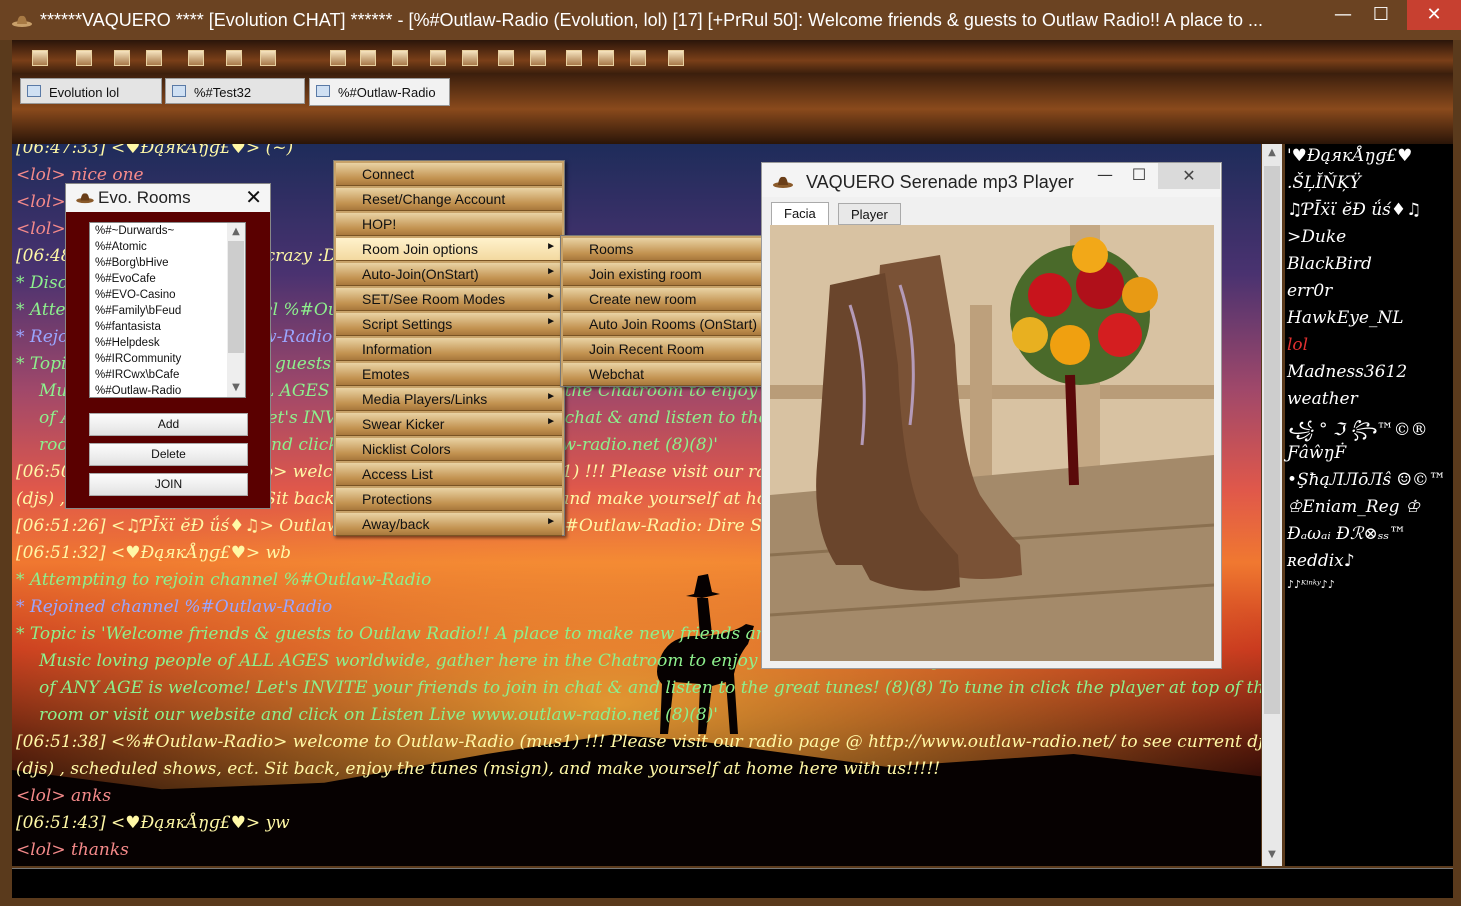  I want to click on maximize-button: ☐, so click(1381, 15).